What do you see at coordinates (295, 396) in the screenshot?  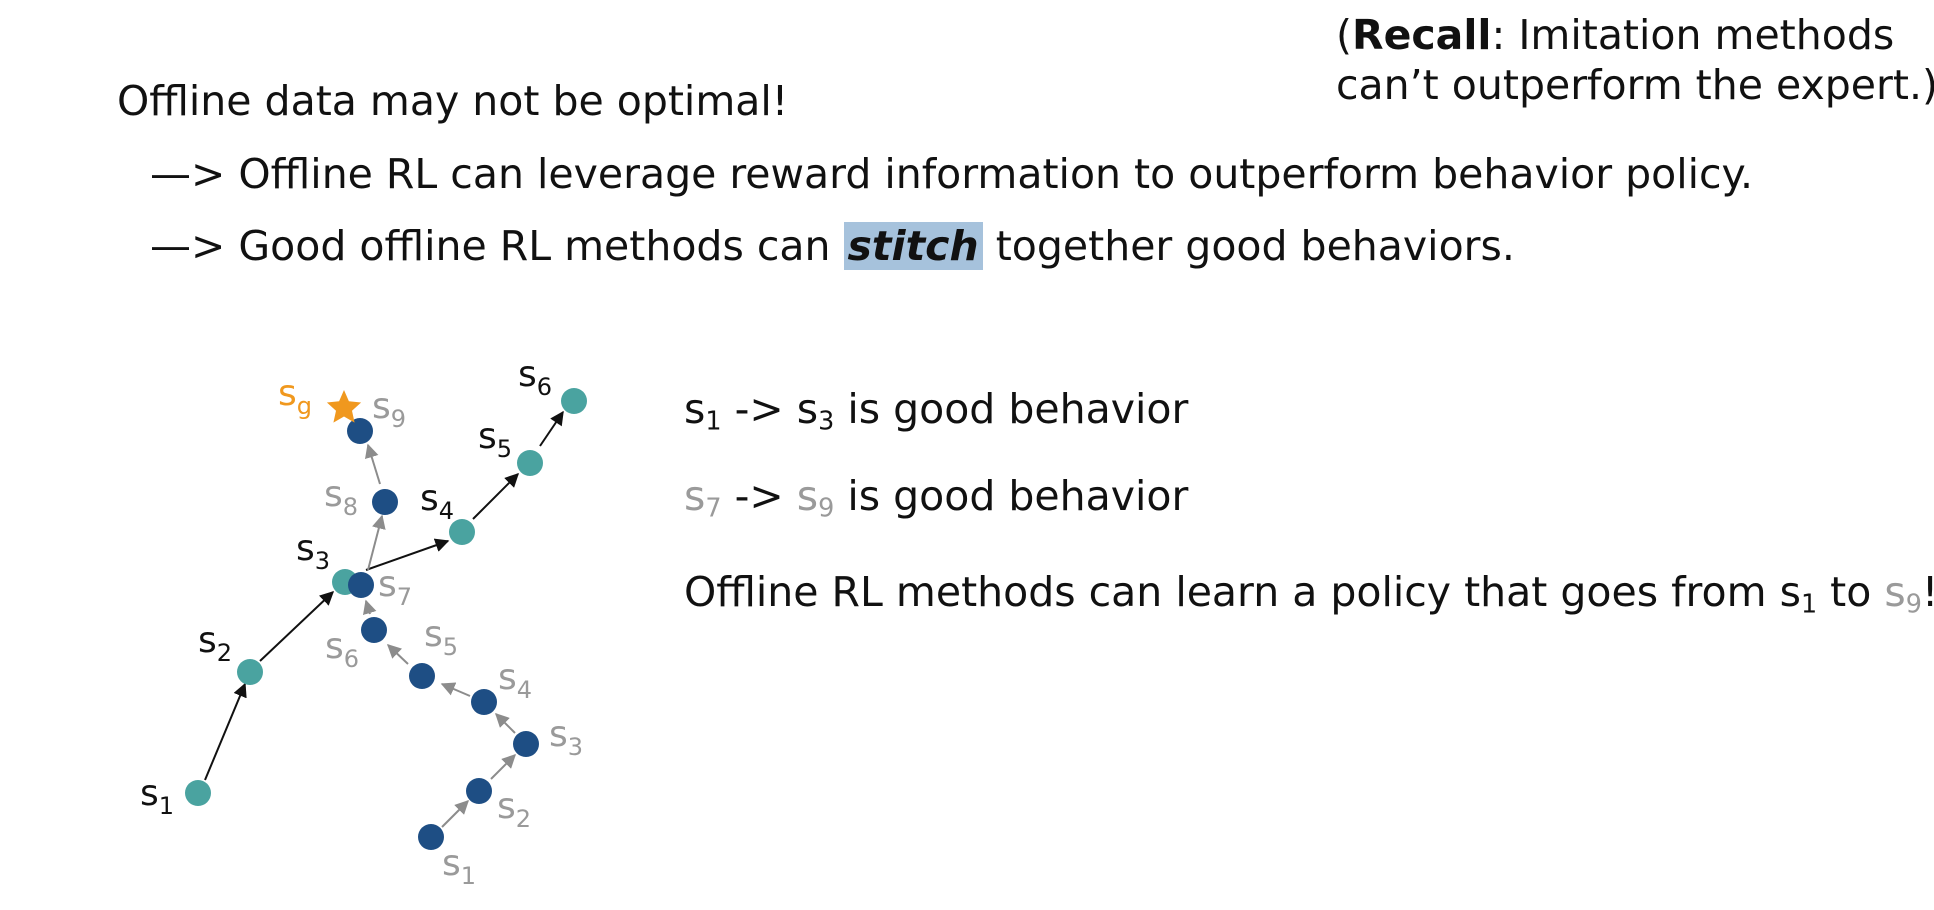 I see `goal-label: sg` at bounding box center [295, 396].